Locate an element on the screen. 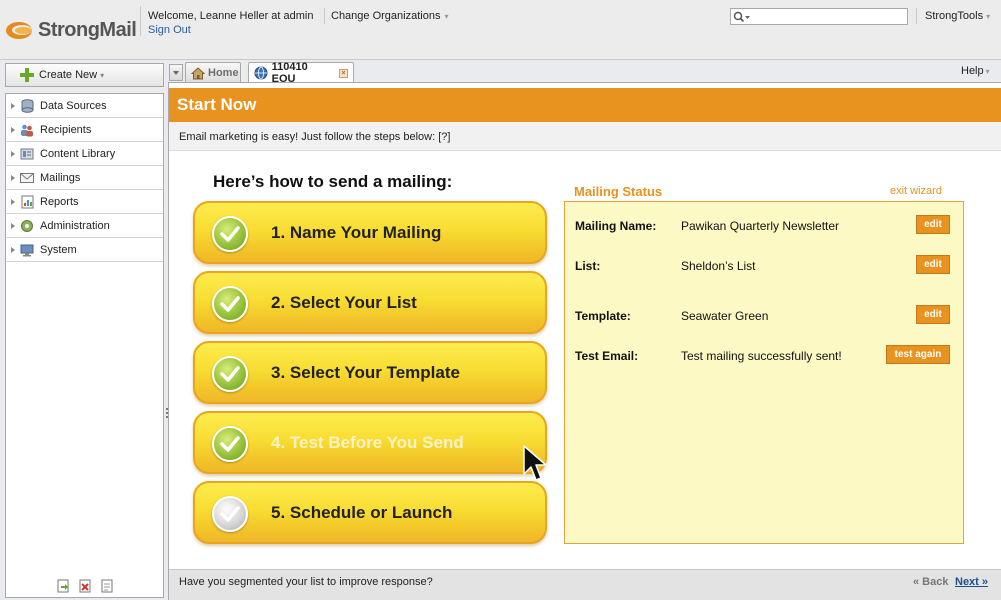  back-link: « Back is located at coordinates (930, 582).